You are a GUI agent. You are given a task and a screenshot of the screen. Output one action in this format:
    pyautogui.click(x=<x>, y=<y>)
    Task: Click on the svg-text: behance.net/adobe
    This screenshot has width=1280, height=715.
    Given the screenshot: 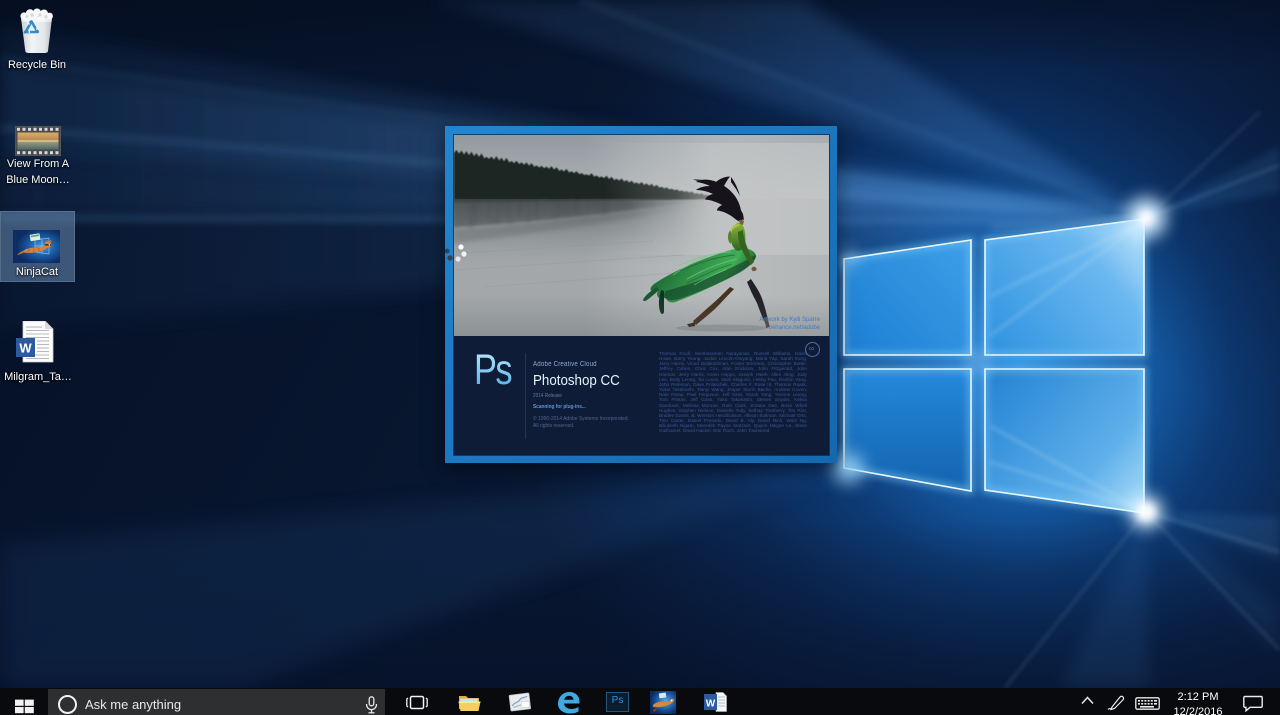 What is the action you would take?
    pyautogui.click(x=795, y=328)
    